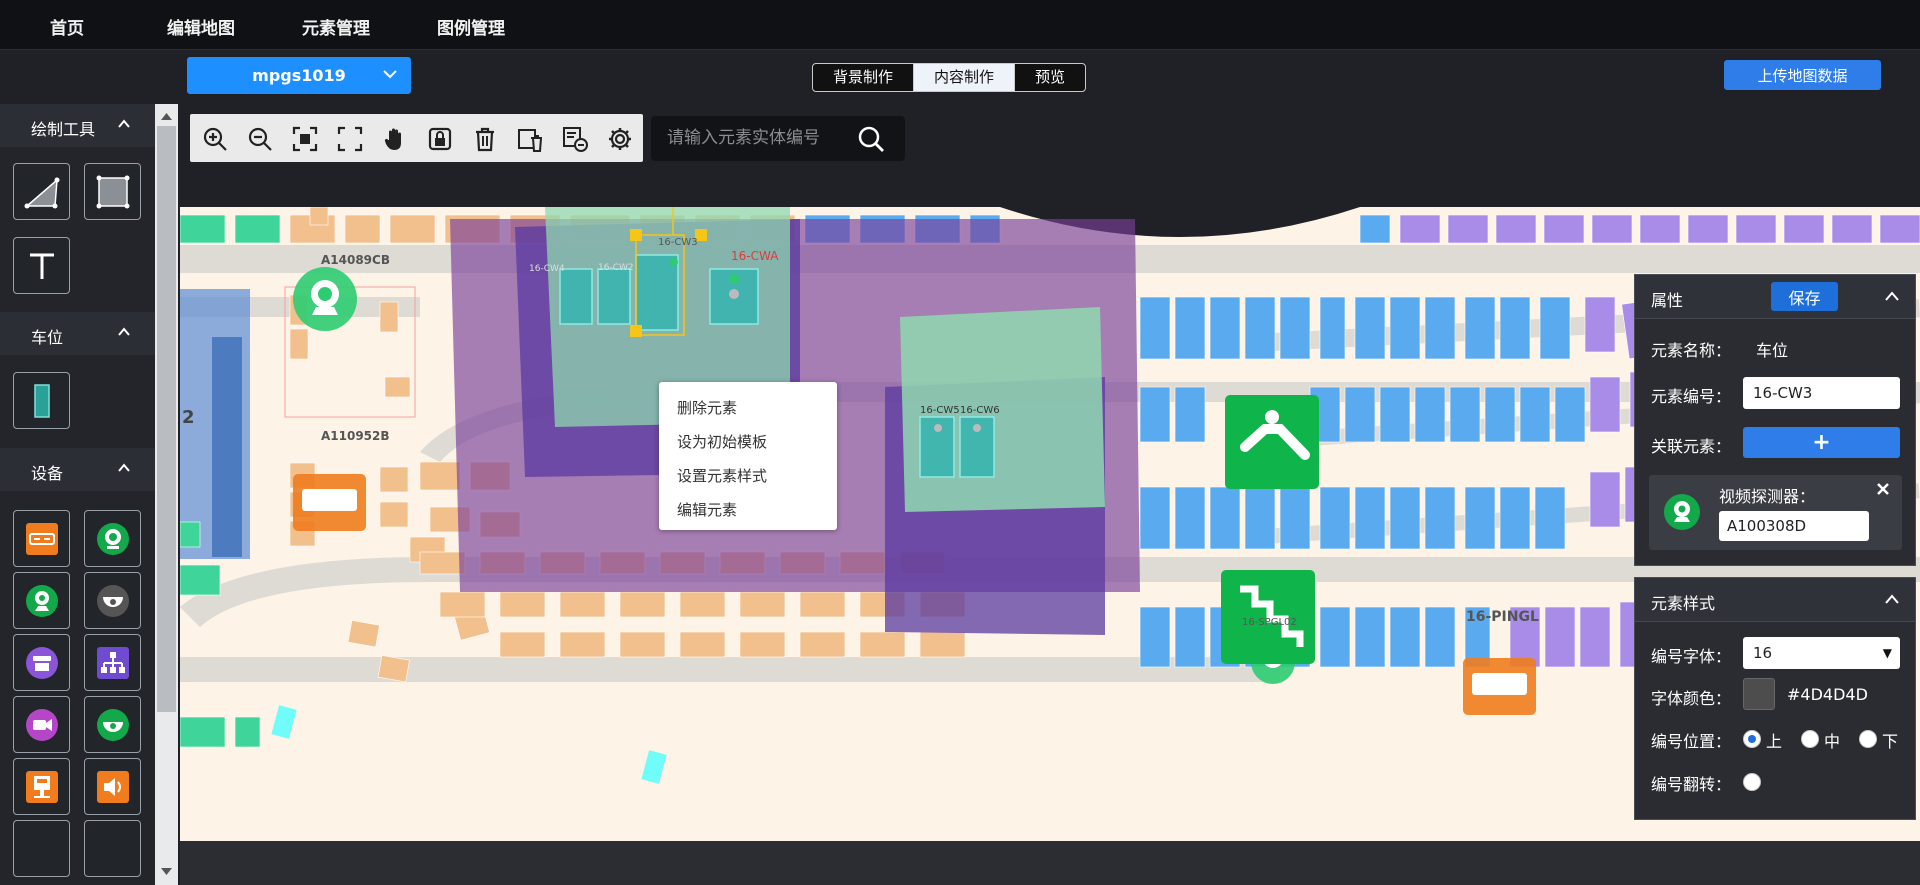 This screenshot has width=1920, height=885. What do you see at coordinates (678, 242) in the screenshot?
I see `slot-label-cw3: 16-CW3` at bounding box center [678, 242].